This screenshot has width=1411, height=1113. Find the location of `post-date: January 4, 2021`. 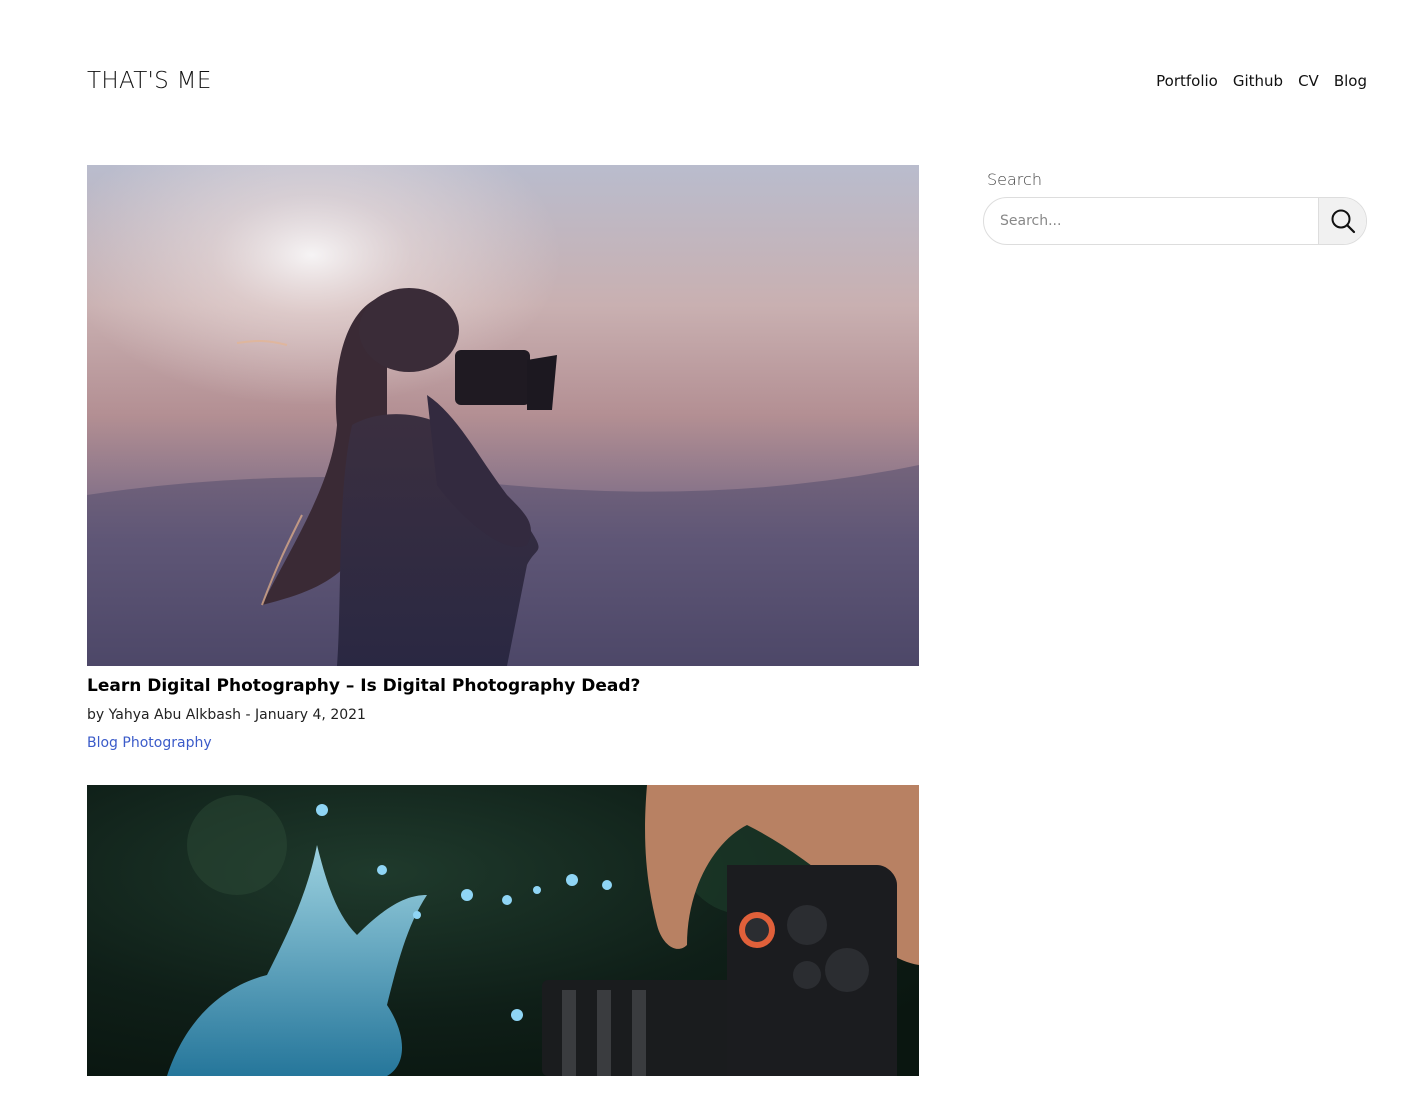

post-date: January 4, 2021 is located at coordinates (310, 715).